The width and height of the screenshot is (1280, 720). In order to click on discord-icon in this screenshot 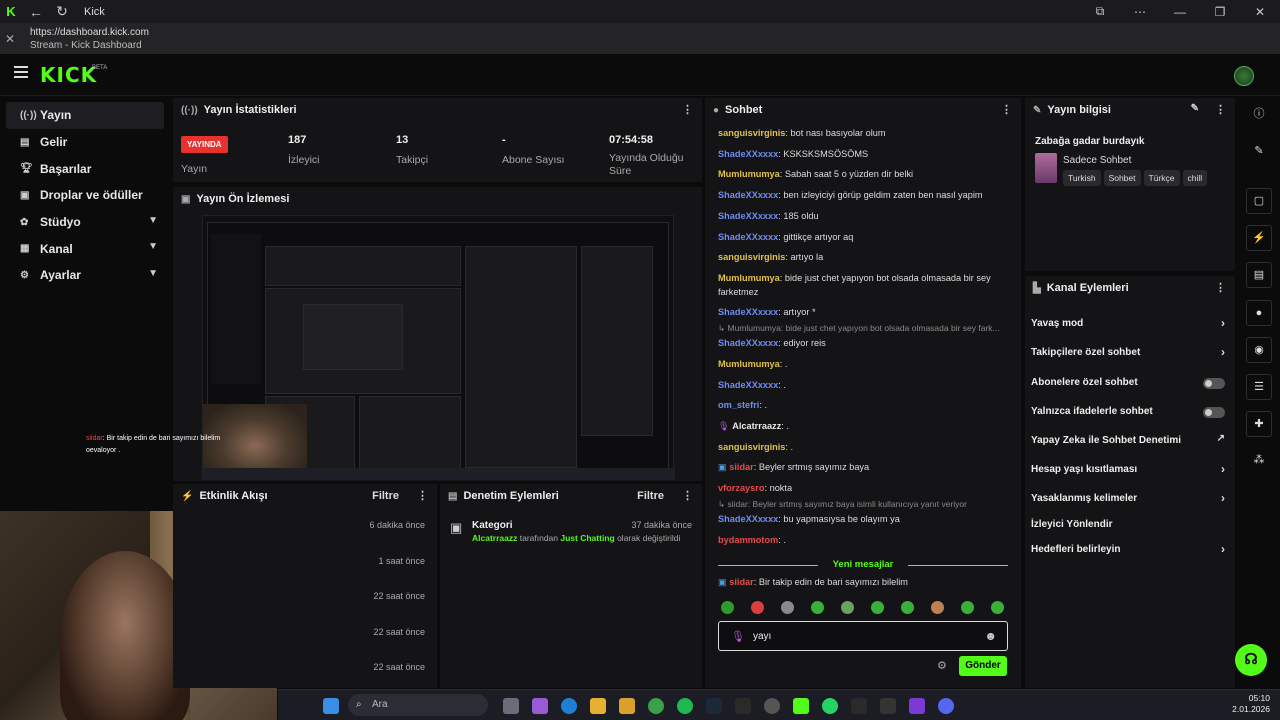, I will do `click(946, 706)`.